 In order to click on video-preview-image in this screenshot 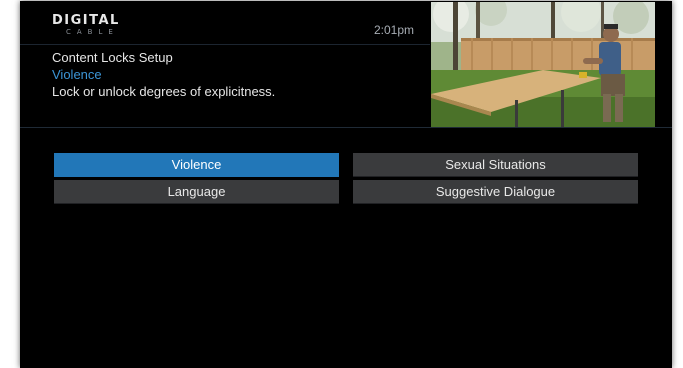, I will do `click(543, 64)`.